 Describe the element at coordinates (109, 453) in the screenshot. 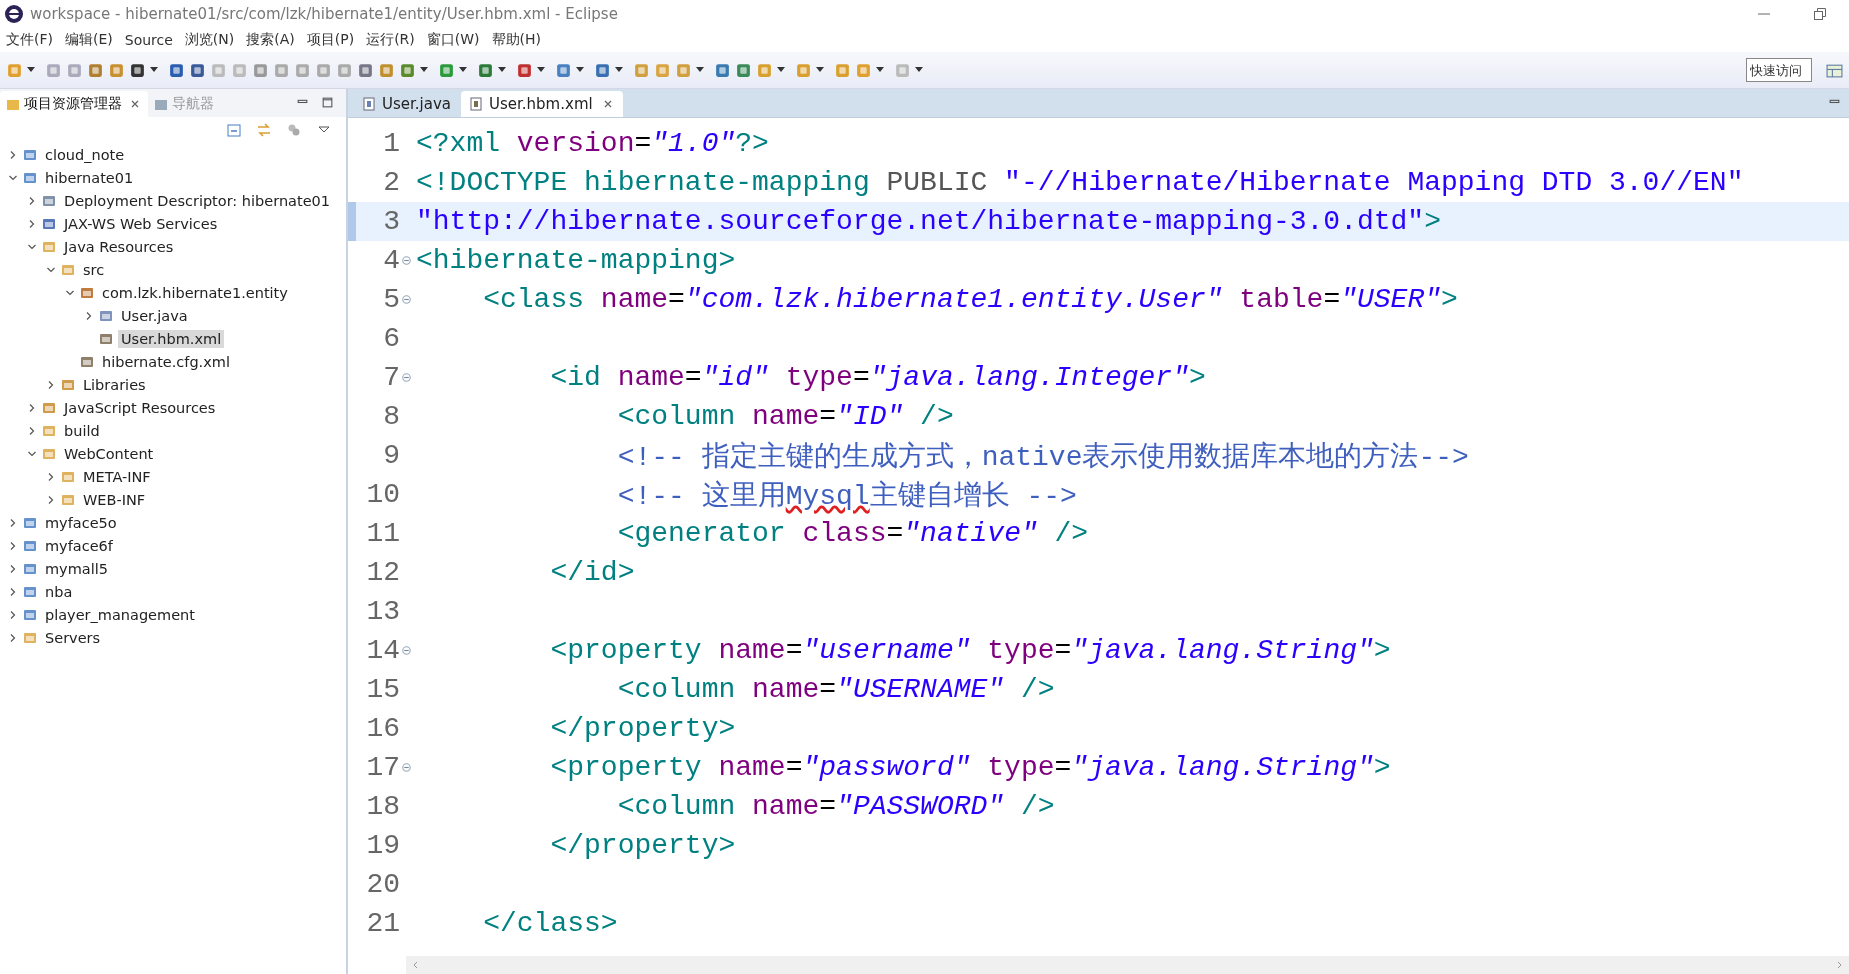

I see `tree-item: WebContent` at that location.